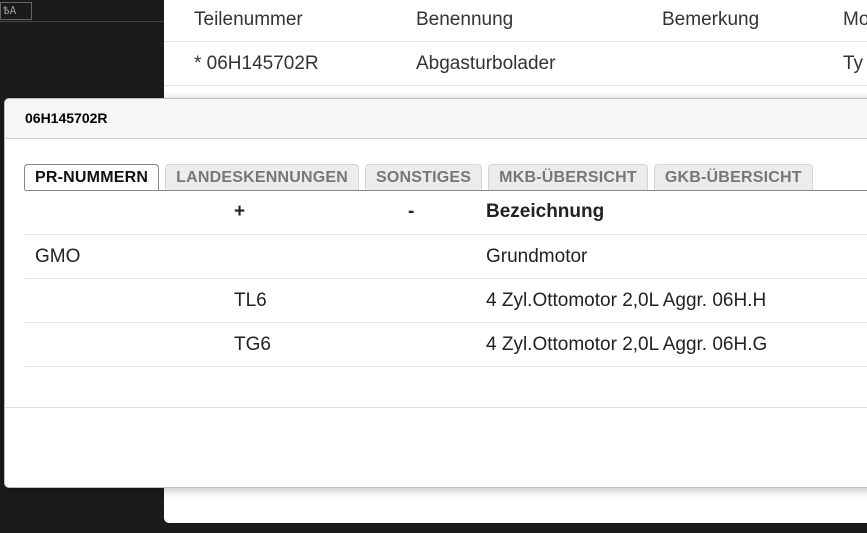  What do you see at coordinates (627, 344) in the screenshot?
I see `row-description: 4 Zyl.Ottomotor 2,0L Aggr. 06H.G` at bounding box center [627, 344].